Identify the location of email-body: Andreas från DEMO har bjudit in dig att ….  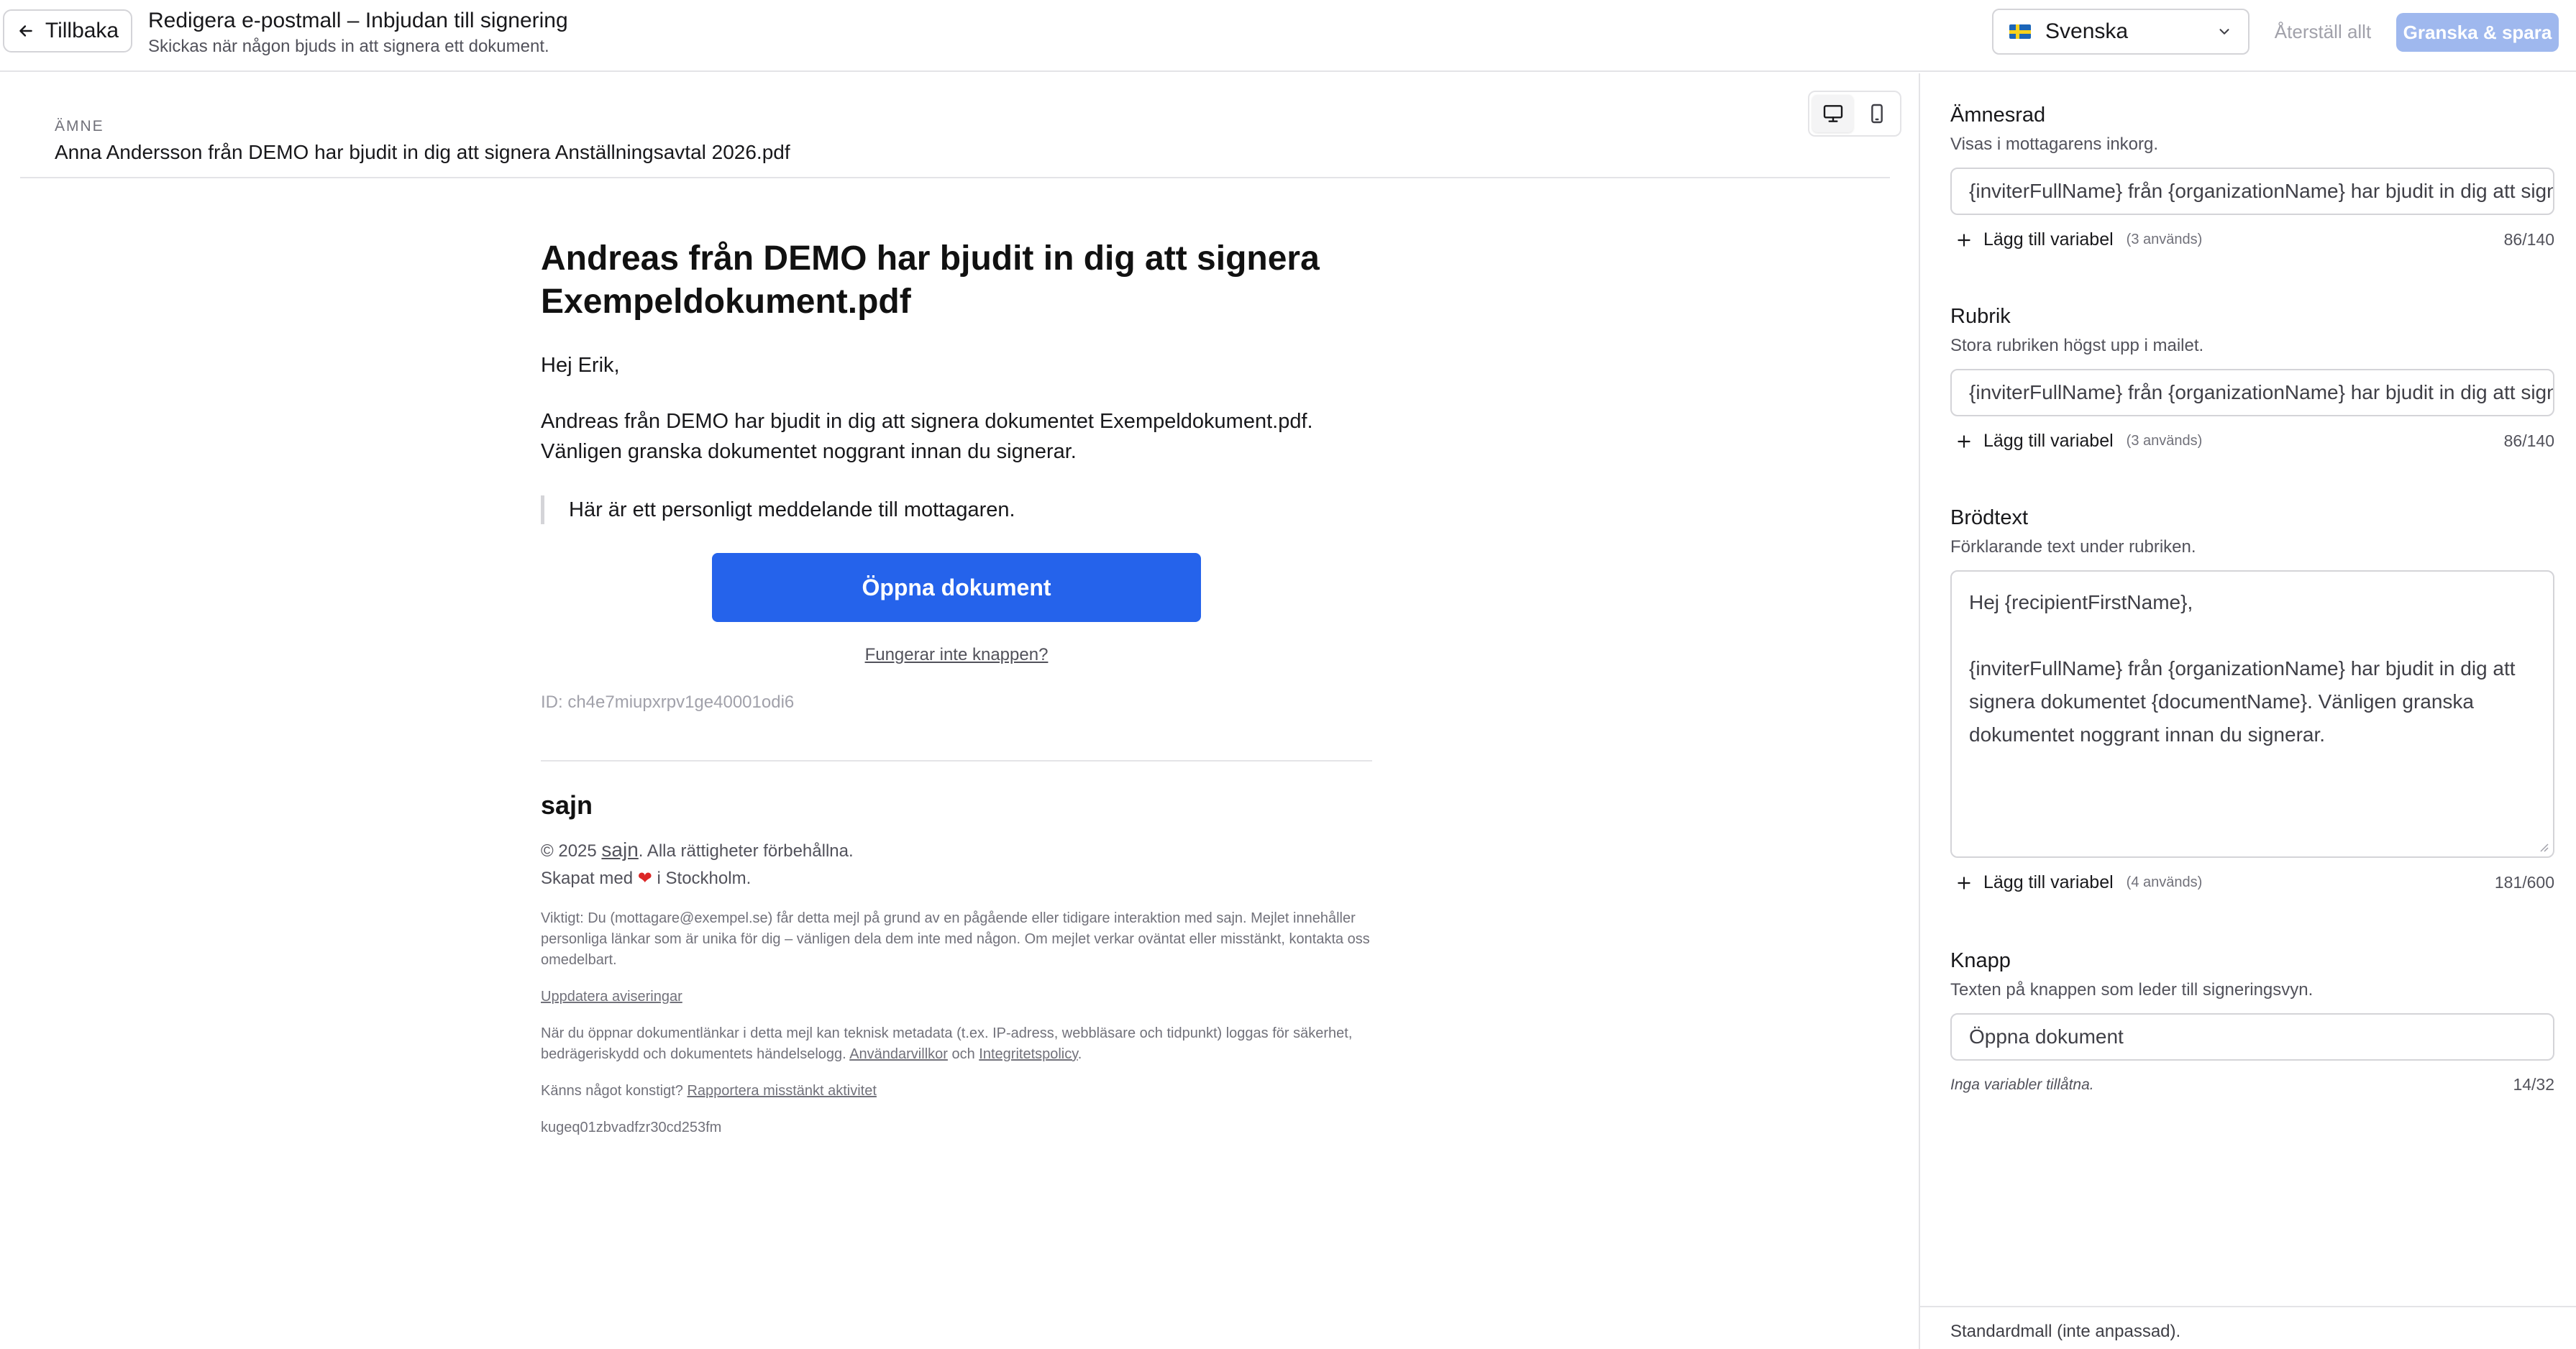
(927, 436).